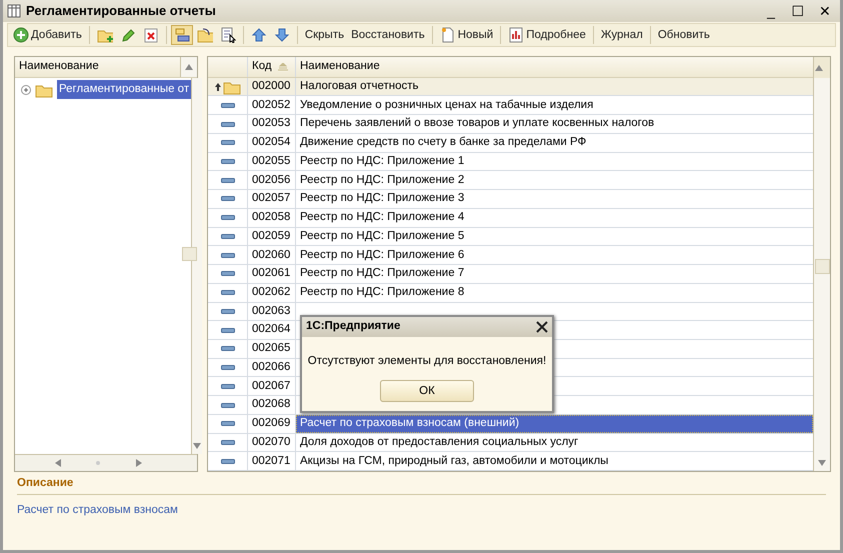 Image resolution: width=843 pixels, height=553 pixels. I want to click on table-cell-text: Движение средств по счету в банке за пределами РФ, so click(443, 142).